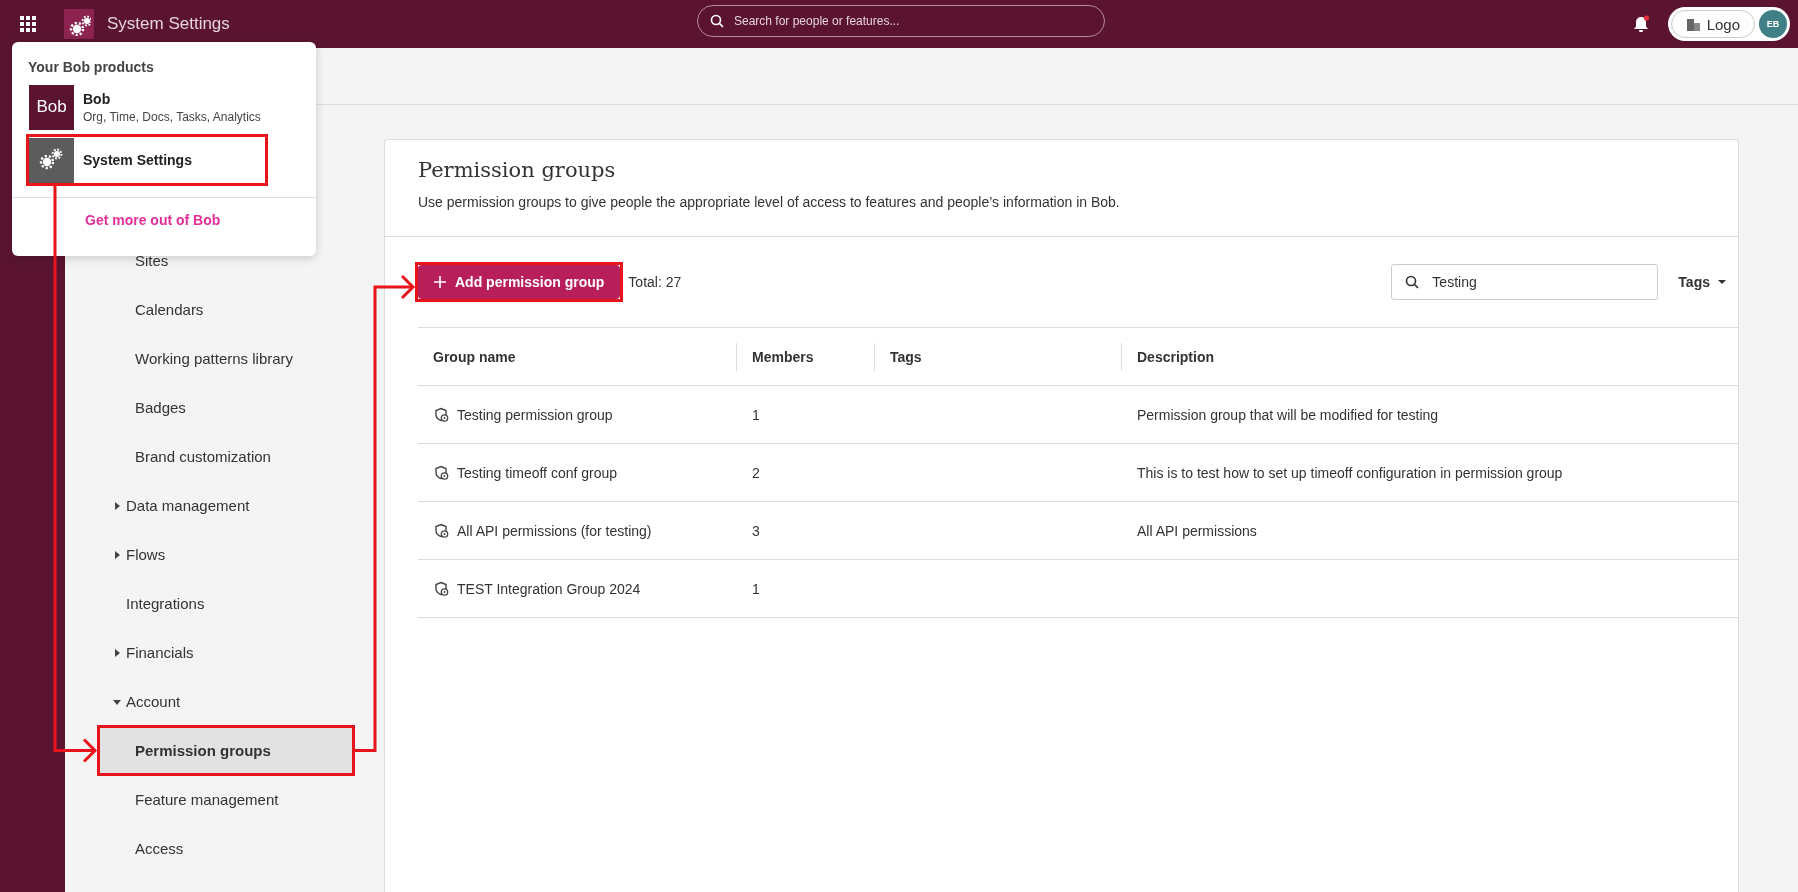 This screenshot has width=1798, height=892. Describe the element at coordinates (1078, 531) in the screenshot. I see `table-row: All API permissions (for testing) 3 All API permissions` at that location.